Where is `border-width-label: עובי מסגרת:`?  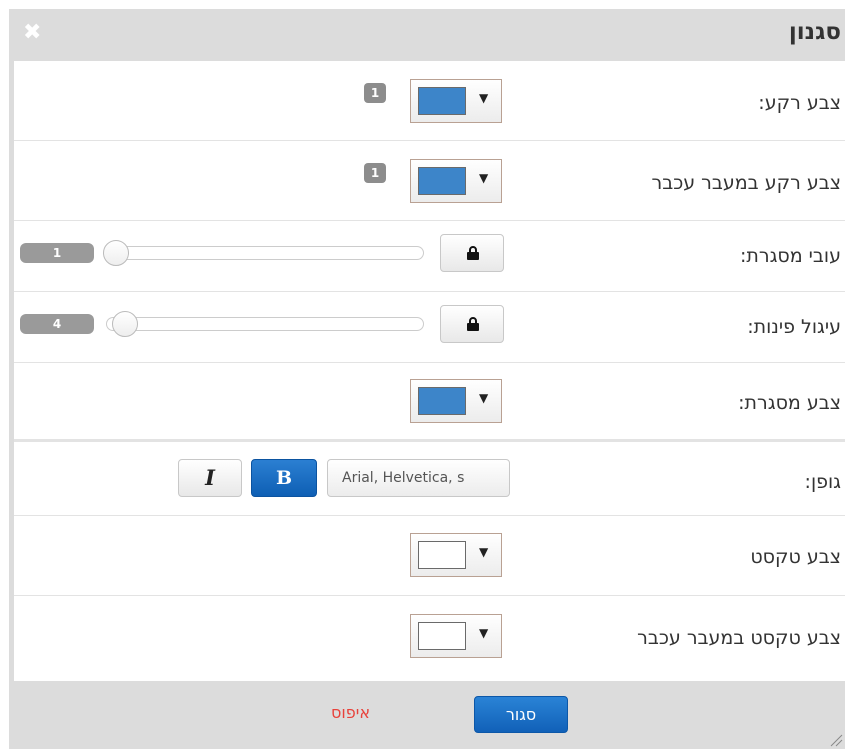
border-width-label: עובי מסגרת: is located at coordinates (790, 256).